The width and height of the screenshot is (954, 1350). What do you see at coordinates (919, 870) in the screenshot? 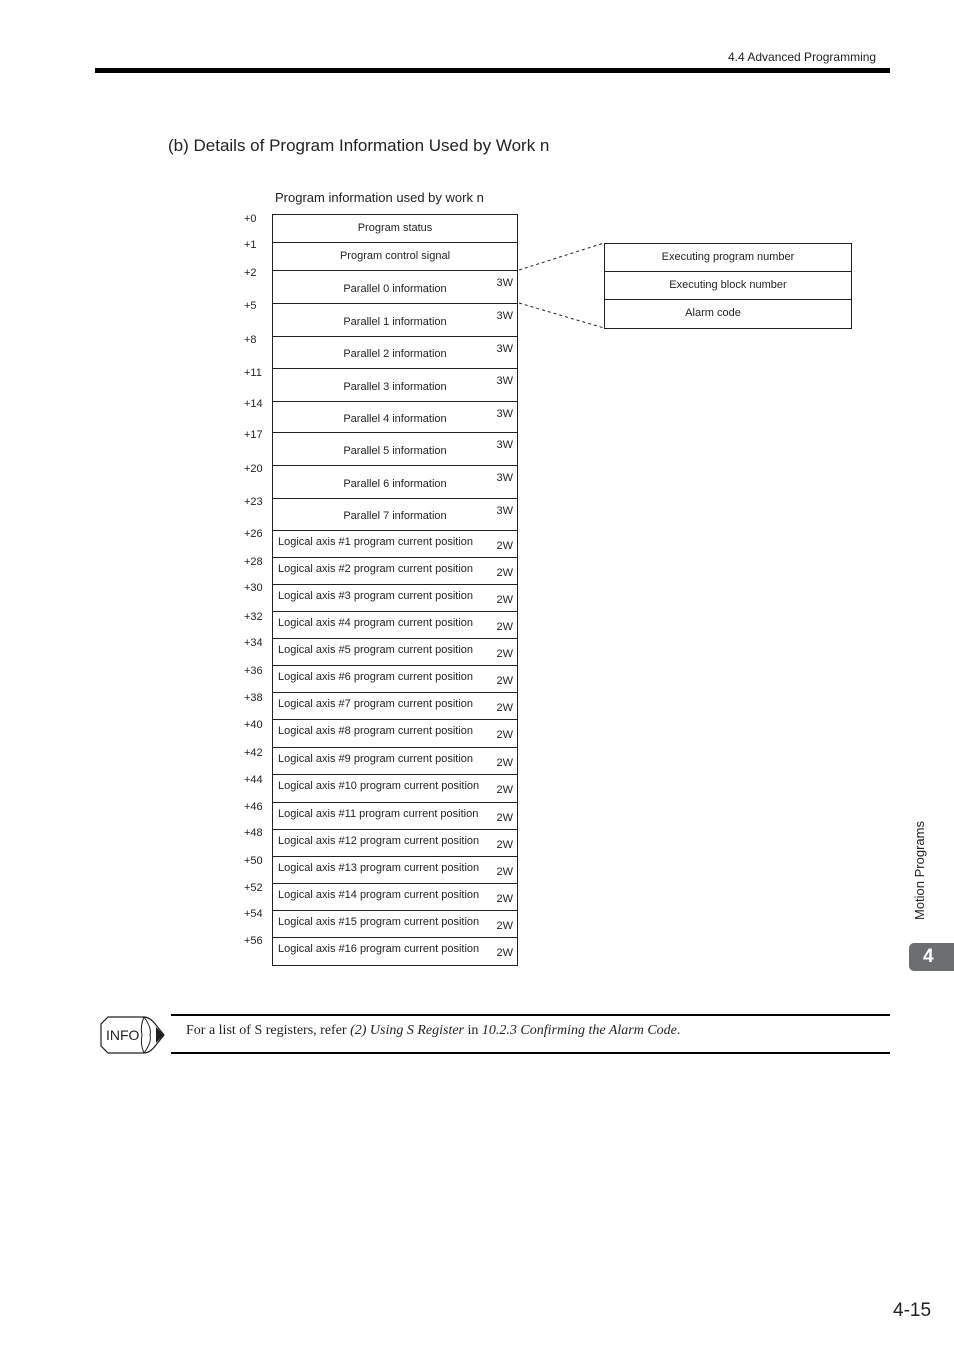
I see `chapter-tab-label: Motion Programs` at bounding box center [919, 870].